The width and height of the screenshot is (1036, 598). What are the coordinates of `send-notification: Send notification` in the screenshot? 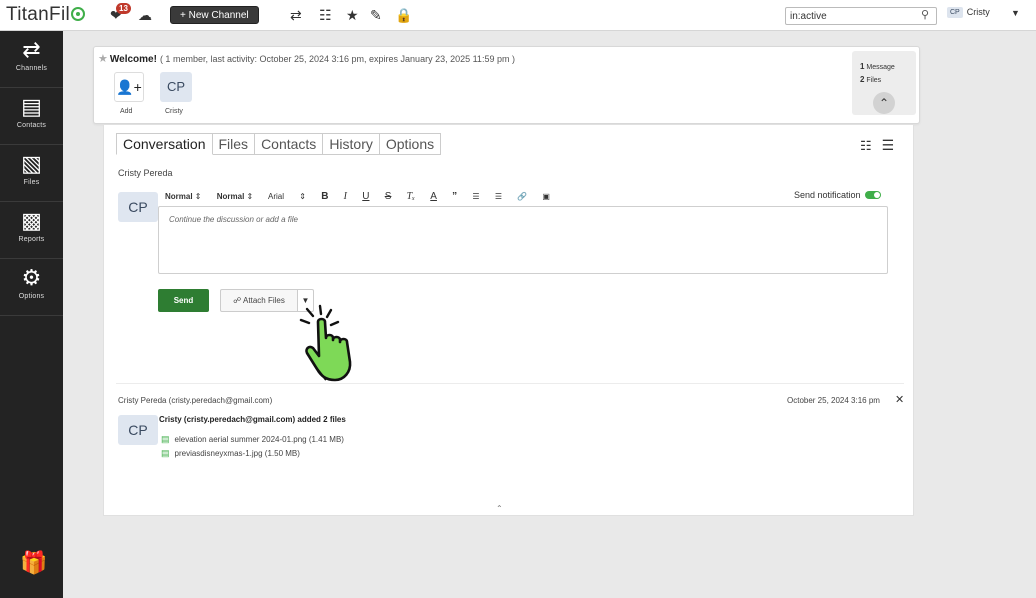 It's located at (837, 195).